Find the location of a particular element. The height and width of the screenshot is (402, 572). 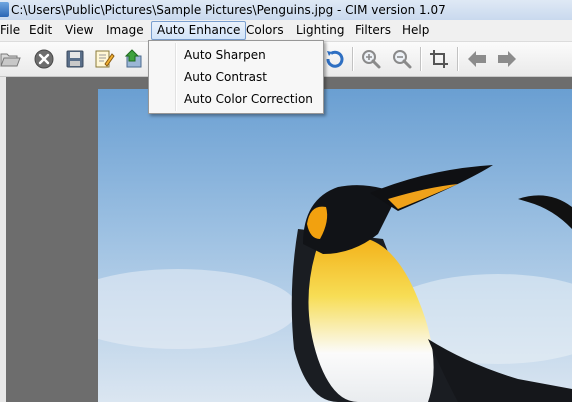

rotate-icon is located at coordinates (335, 59).